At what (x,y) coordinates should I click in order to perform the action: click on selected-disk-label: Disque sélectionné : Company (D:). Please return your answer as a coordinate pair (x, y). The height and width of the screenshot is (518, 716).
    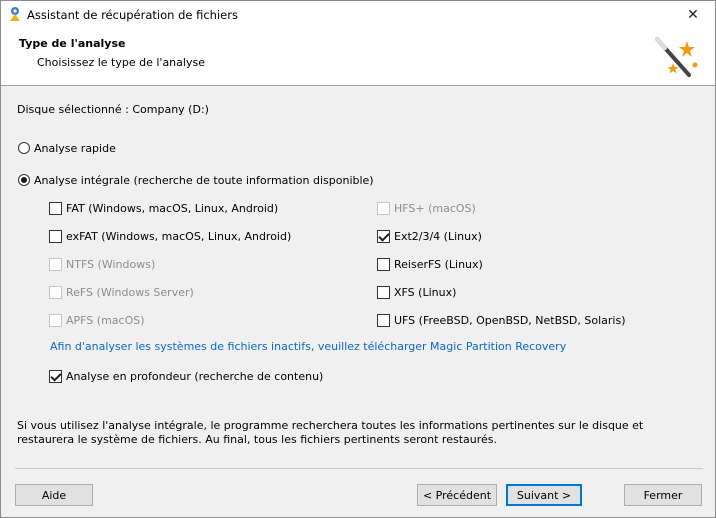
    Looking at the image, I should click on (113, 109).